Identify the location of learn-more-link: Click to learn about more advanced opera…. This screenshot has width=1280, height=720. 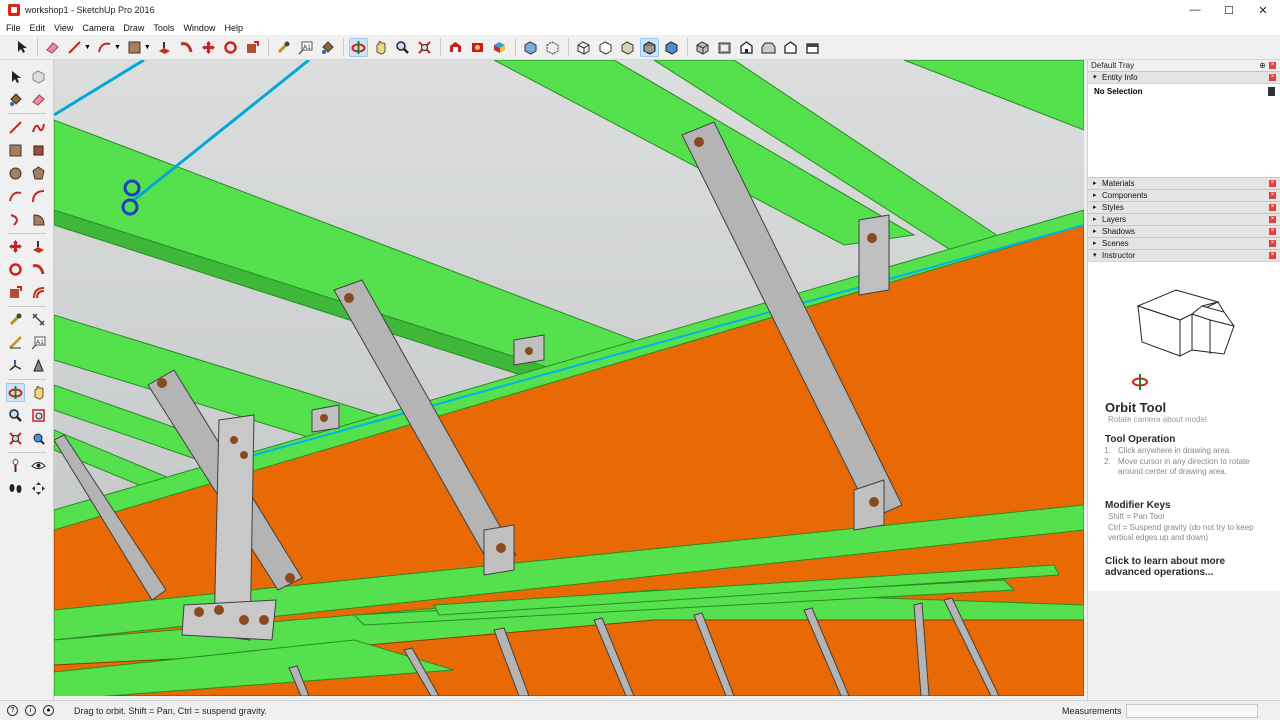
(1180, 567).